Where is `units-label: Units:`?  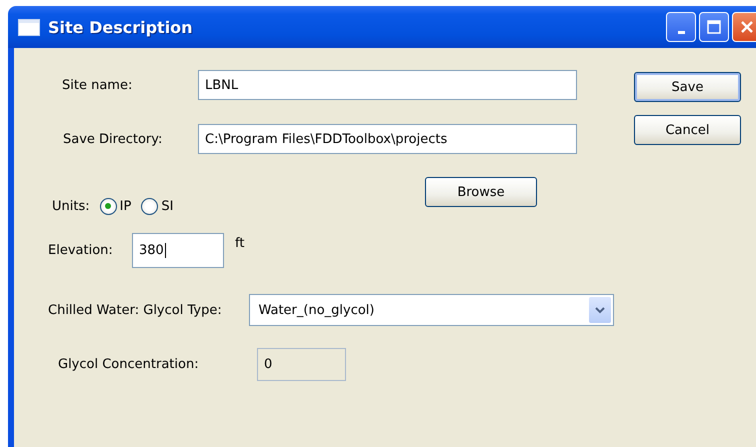
units-label: Units: is located at coordinates (71, 206).